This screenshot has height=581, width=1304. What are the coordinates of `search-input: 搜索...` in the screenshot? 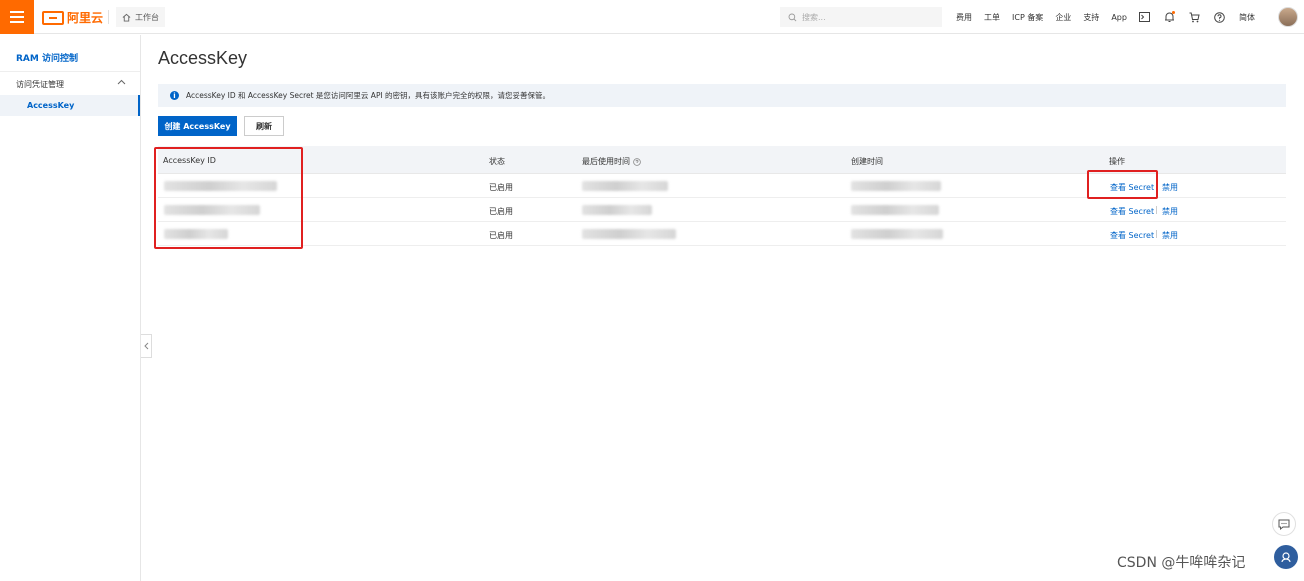 It's located at (861, 17).